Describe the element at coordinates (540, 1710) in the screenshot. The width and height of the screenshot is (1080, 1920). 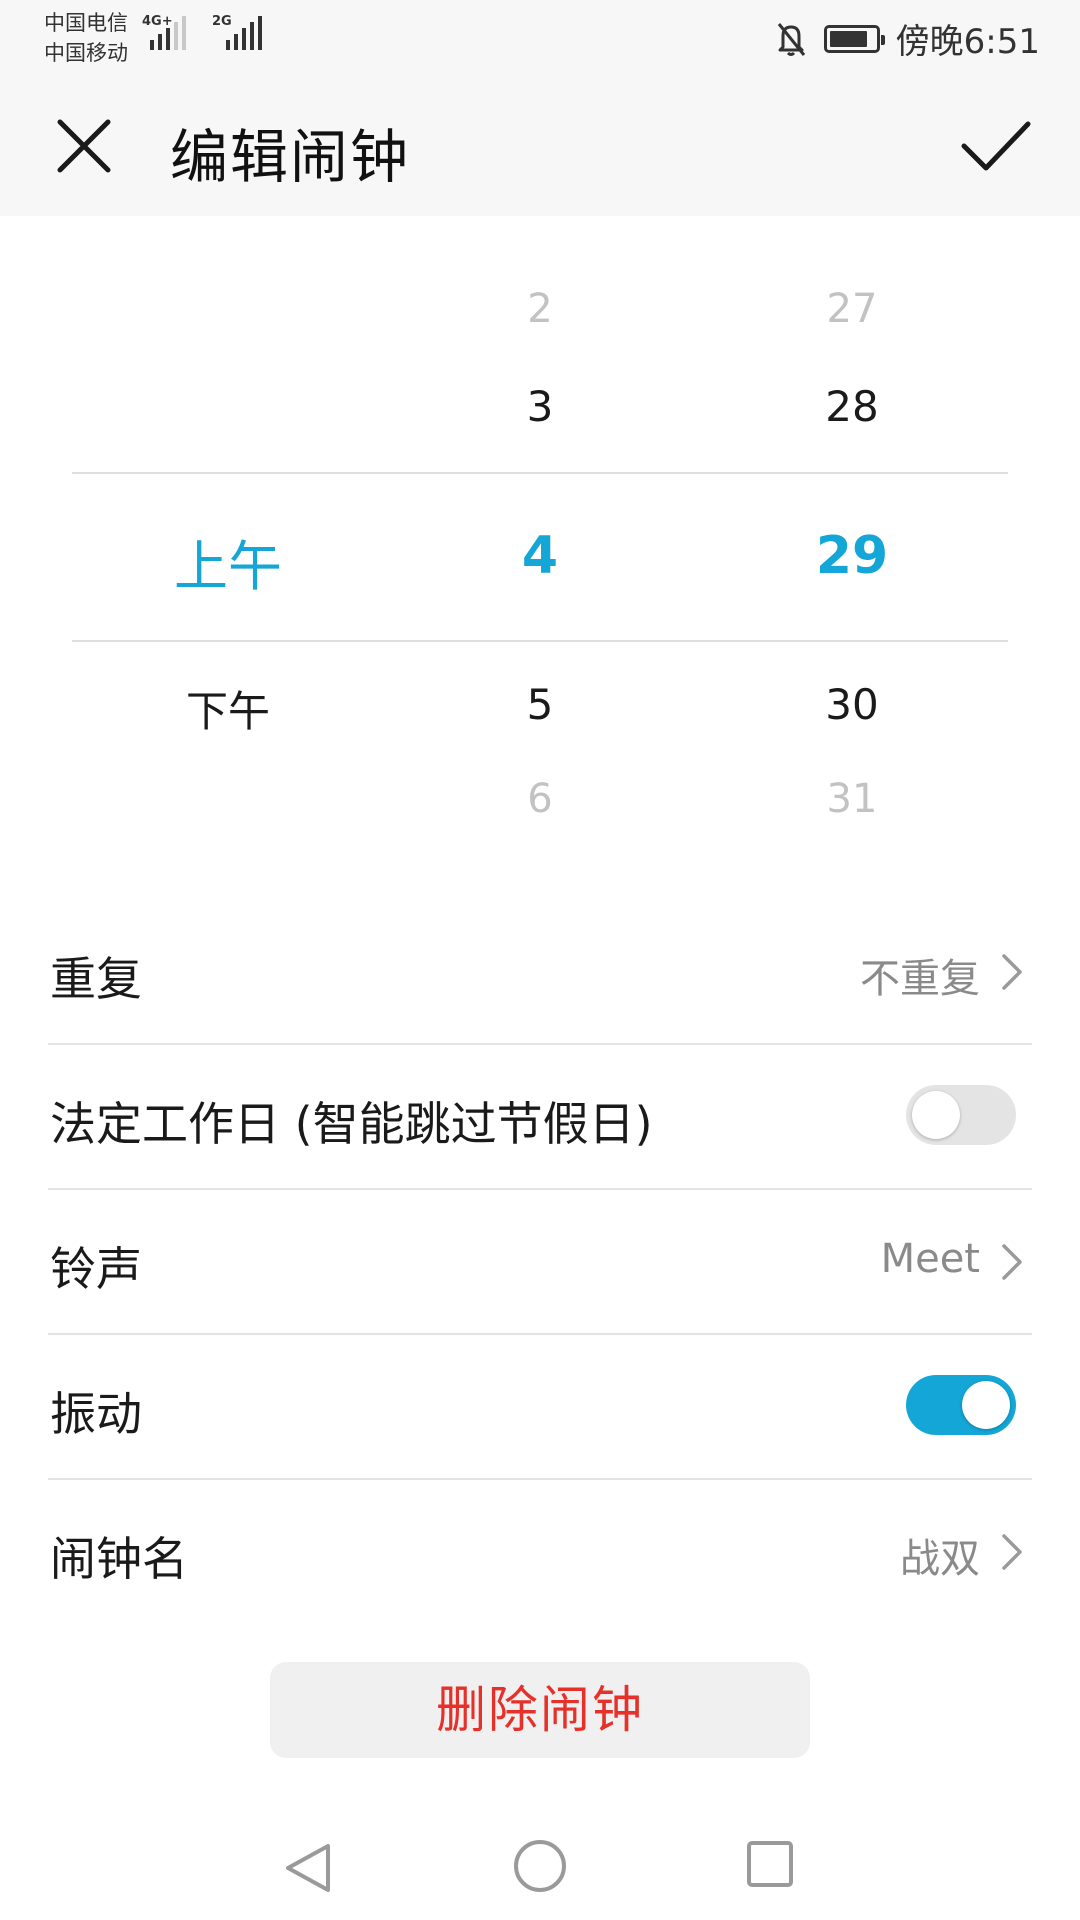
I see `delete-alarm-button: 删除闹钟` at that location.